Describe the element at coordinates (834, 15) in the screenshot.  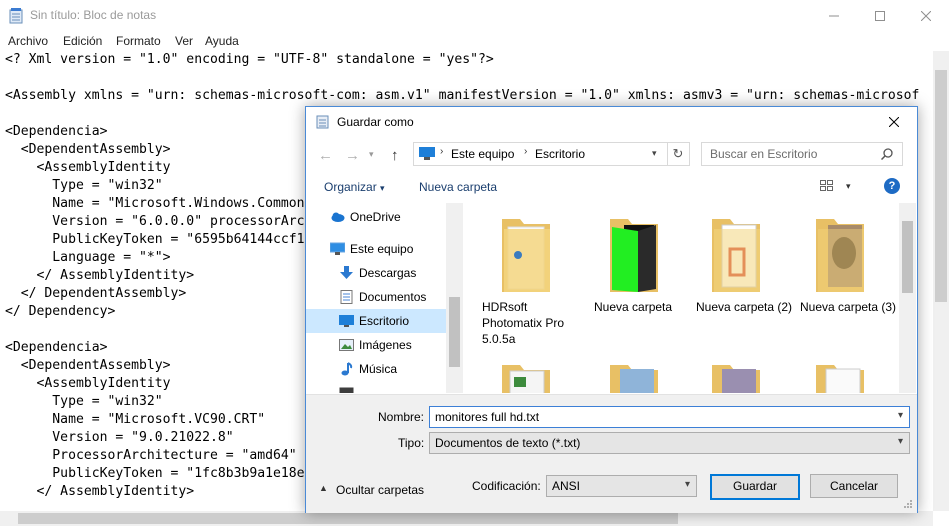
I see `minimize-button` at that location.